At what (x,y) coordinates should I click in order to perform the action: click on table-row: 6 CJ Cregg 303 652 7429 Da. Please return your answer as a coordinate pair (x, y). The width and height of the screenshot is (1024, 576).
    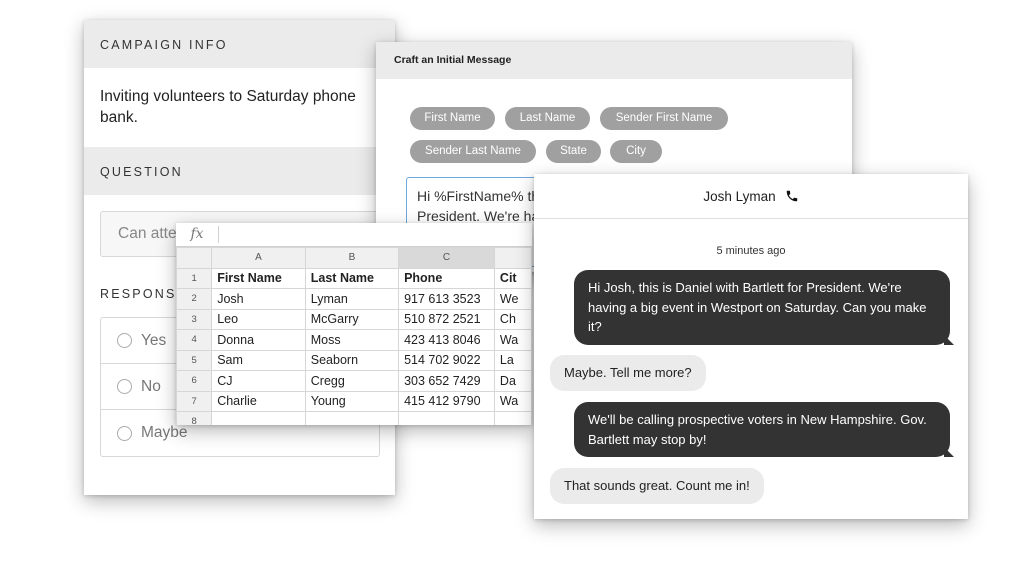
    Looking at the image, I should click on (354, 381).